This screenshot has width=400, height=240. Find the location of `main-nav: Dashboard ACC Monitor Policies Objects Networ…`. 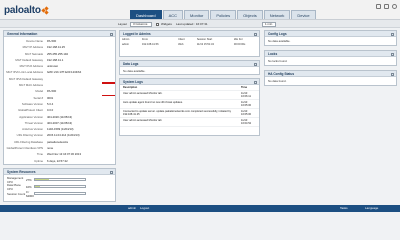

main-nav: Dashboard ACC Monitor Policies Objects Networ… is located at coordinates (223, 14).